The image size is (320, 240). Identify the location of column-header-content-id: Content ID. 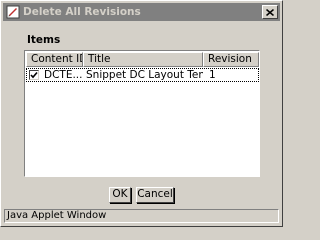
(54, 59).